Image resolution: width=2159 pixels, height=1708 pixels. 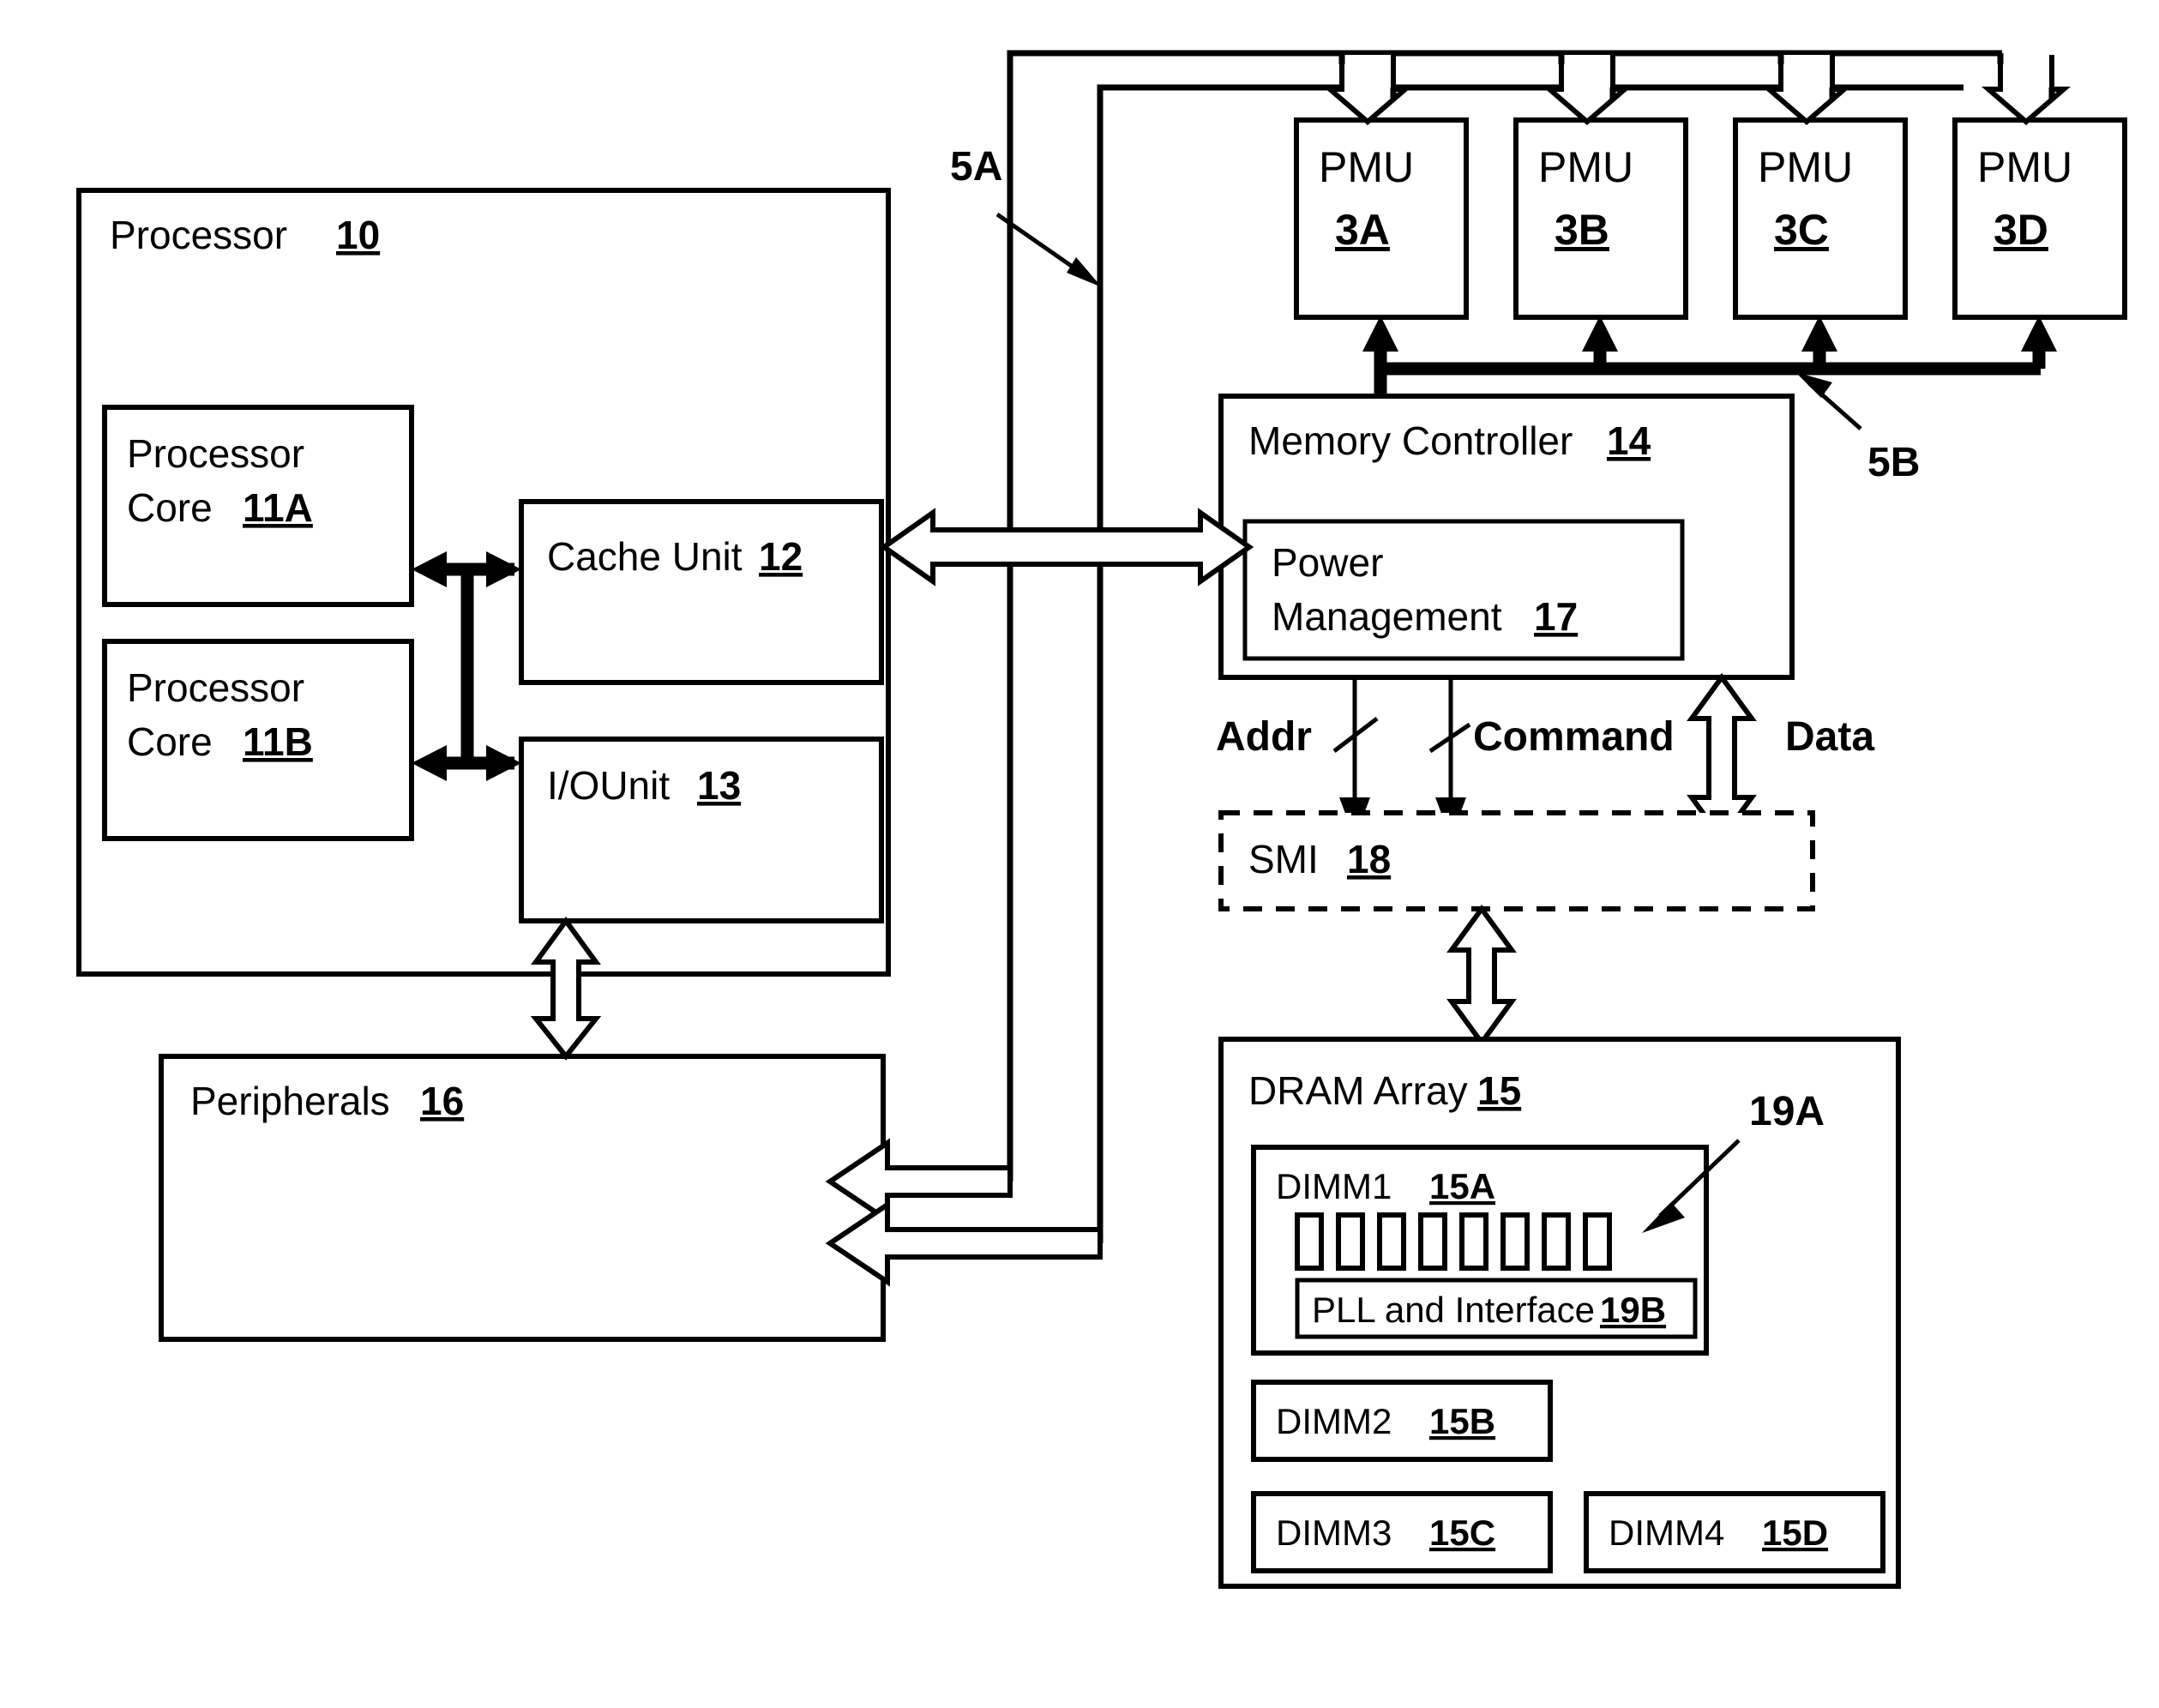 I want to click on pmu-3a-ref: 3A, so click(x=1362, y=230).